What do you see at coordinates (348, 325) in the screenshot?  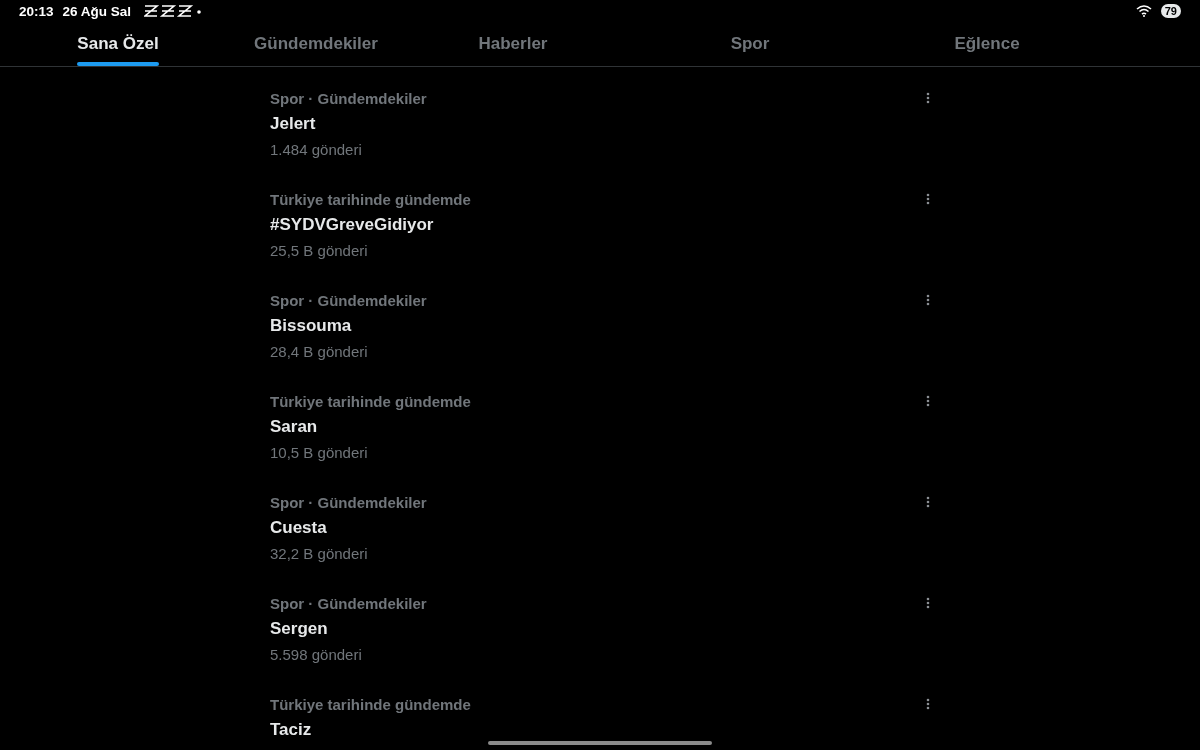 I see `trend-title: Bissouma` at bounding box center [348, 325].